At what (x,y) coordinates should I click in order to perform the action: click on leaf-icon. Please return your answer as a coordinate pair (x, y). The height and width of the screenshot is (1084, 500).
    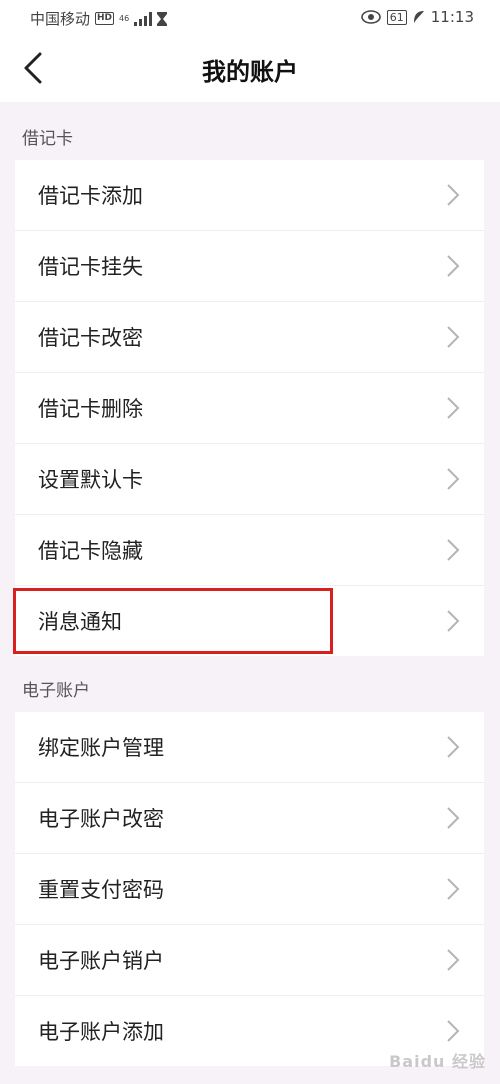
    Looking at the image, I should click on (418, 17).